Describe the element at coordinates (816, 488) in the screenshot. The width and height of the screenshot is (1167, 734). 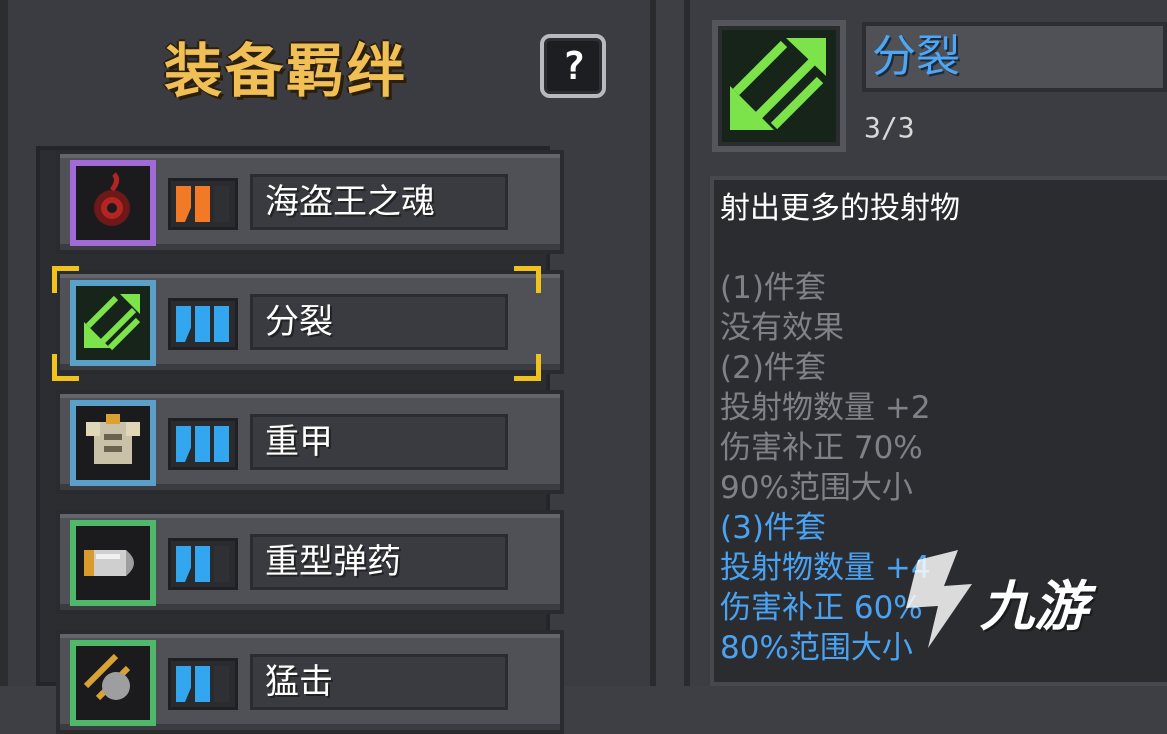
I see `set-bonus-line: 90%范围大小` at that location.